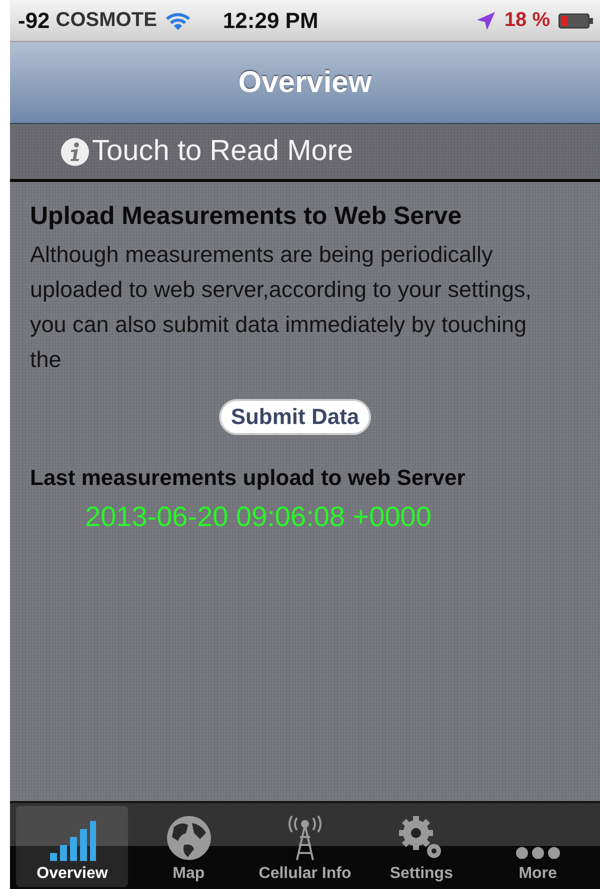 This screenshot has height=889, width=600. What do you see at coordinates (281, 307) in the screenshot?
I see `description-text: Although measurements are being periodically uploaded to web server,according to your settings, you can also submit data immediately by touching the` at bounding box center [281, 307].